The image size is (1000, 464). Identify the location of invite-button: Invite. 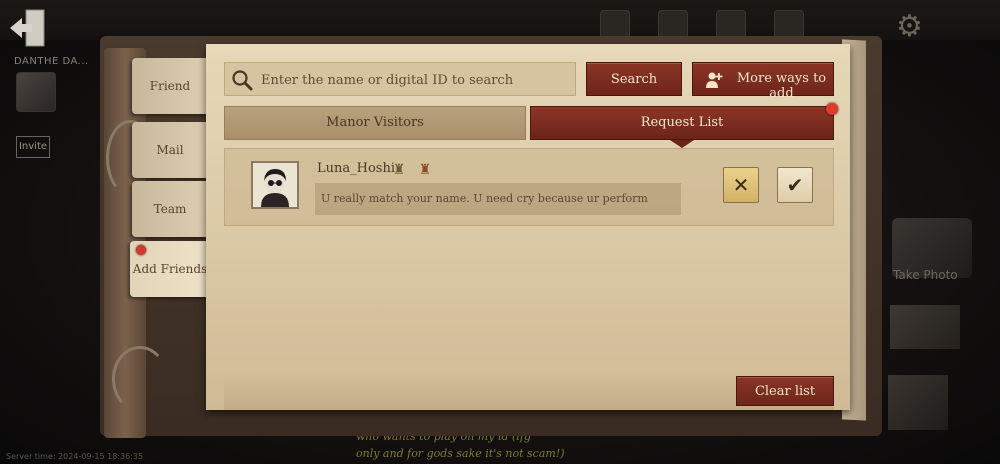
(33, 147).